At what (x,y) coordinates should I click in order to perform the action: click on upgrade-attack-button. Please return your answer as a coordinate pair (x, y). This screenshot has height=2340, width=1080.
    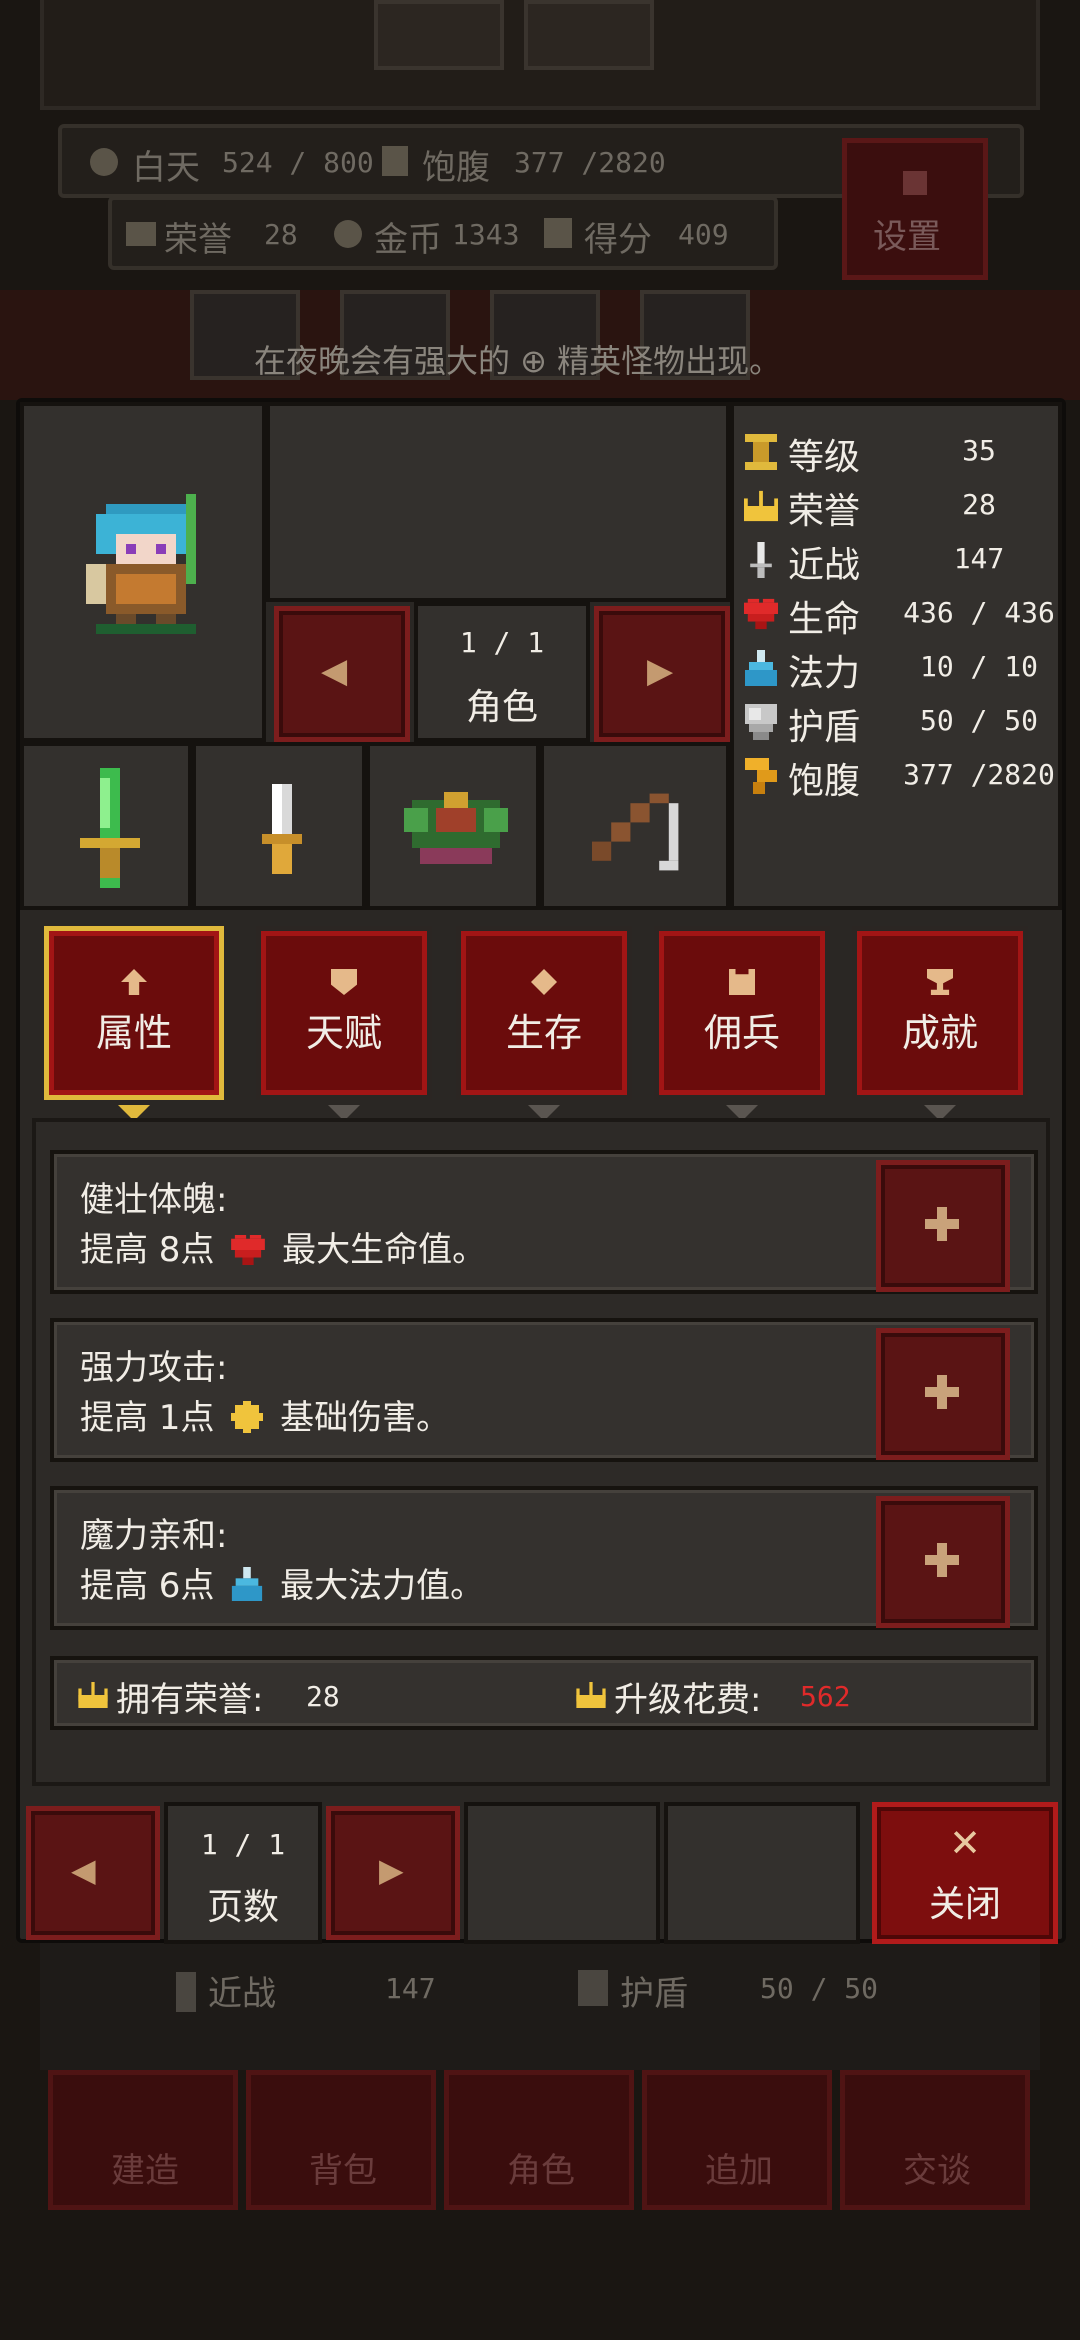
    Looking at the image, I should click on (943, 1394).